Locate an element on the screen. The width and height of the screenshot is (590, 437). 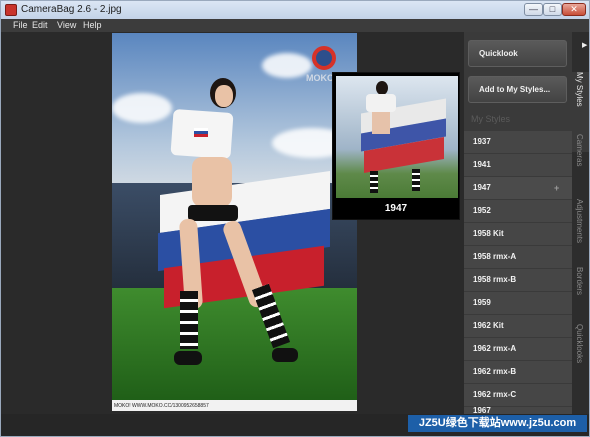
tab-label: Cameras is located at coordinates (579, 150).